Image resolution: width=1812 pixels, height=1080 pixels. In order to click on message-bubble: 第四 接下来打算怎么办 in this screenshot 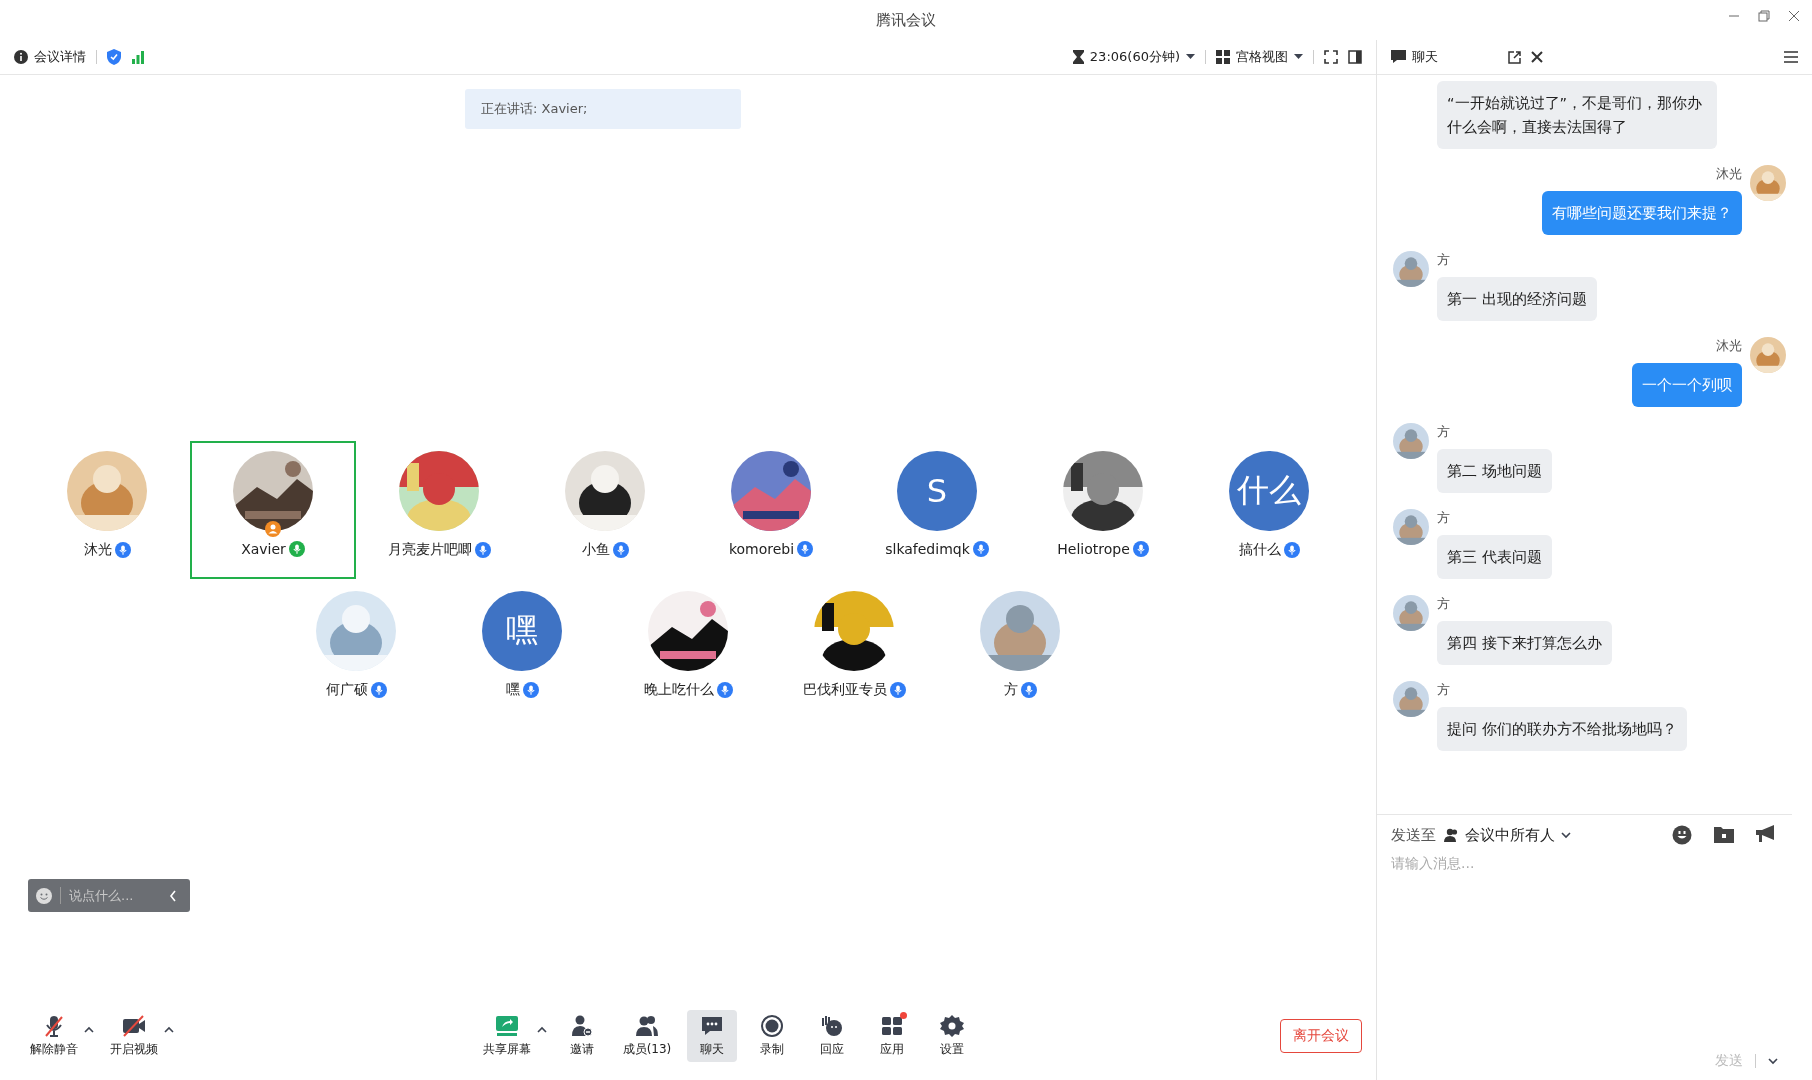, I will do `click(1524, 643)`.